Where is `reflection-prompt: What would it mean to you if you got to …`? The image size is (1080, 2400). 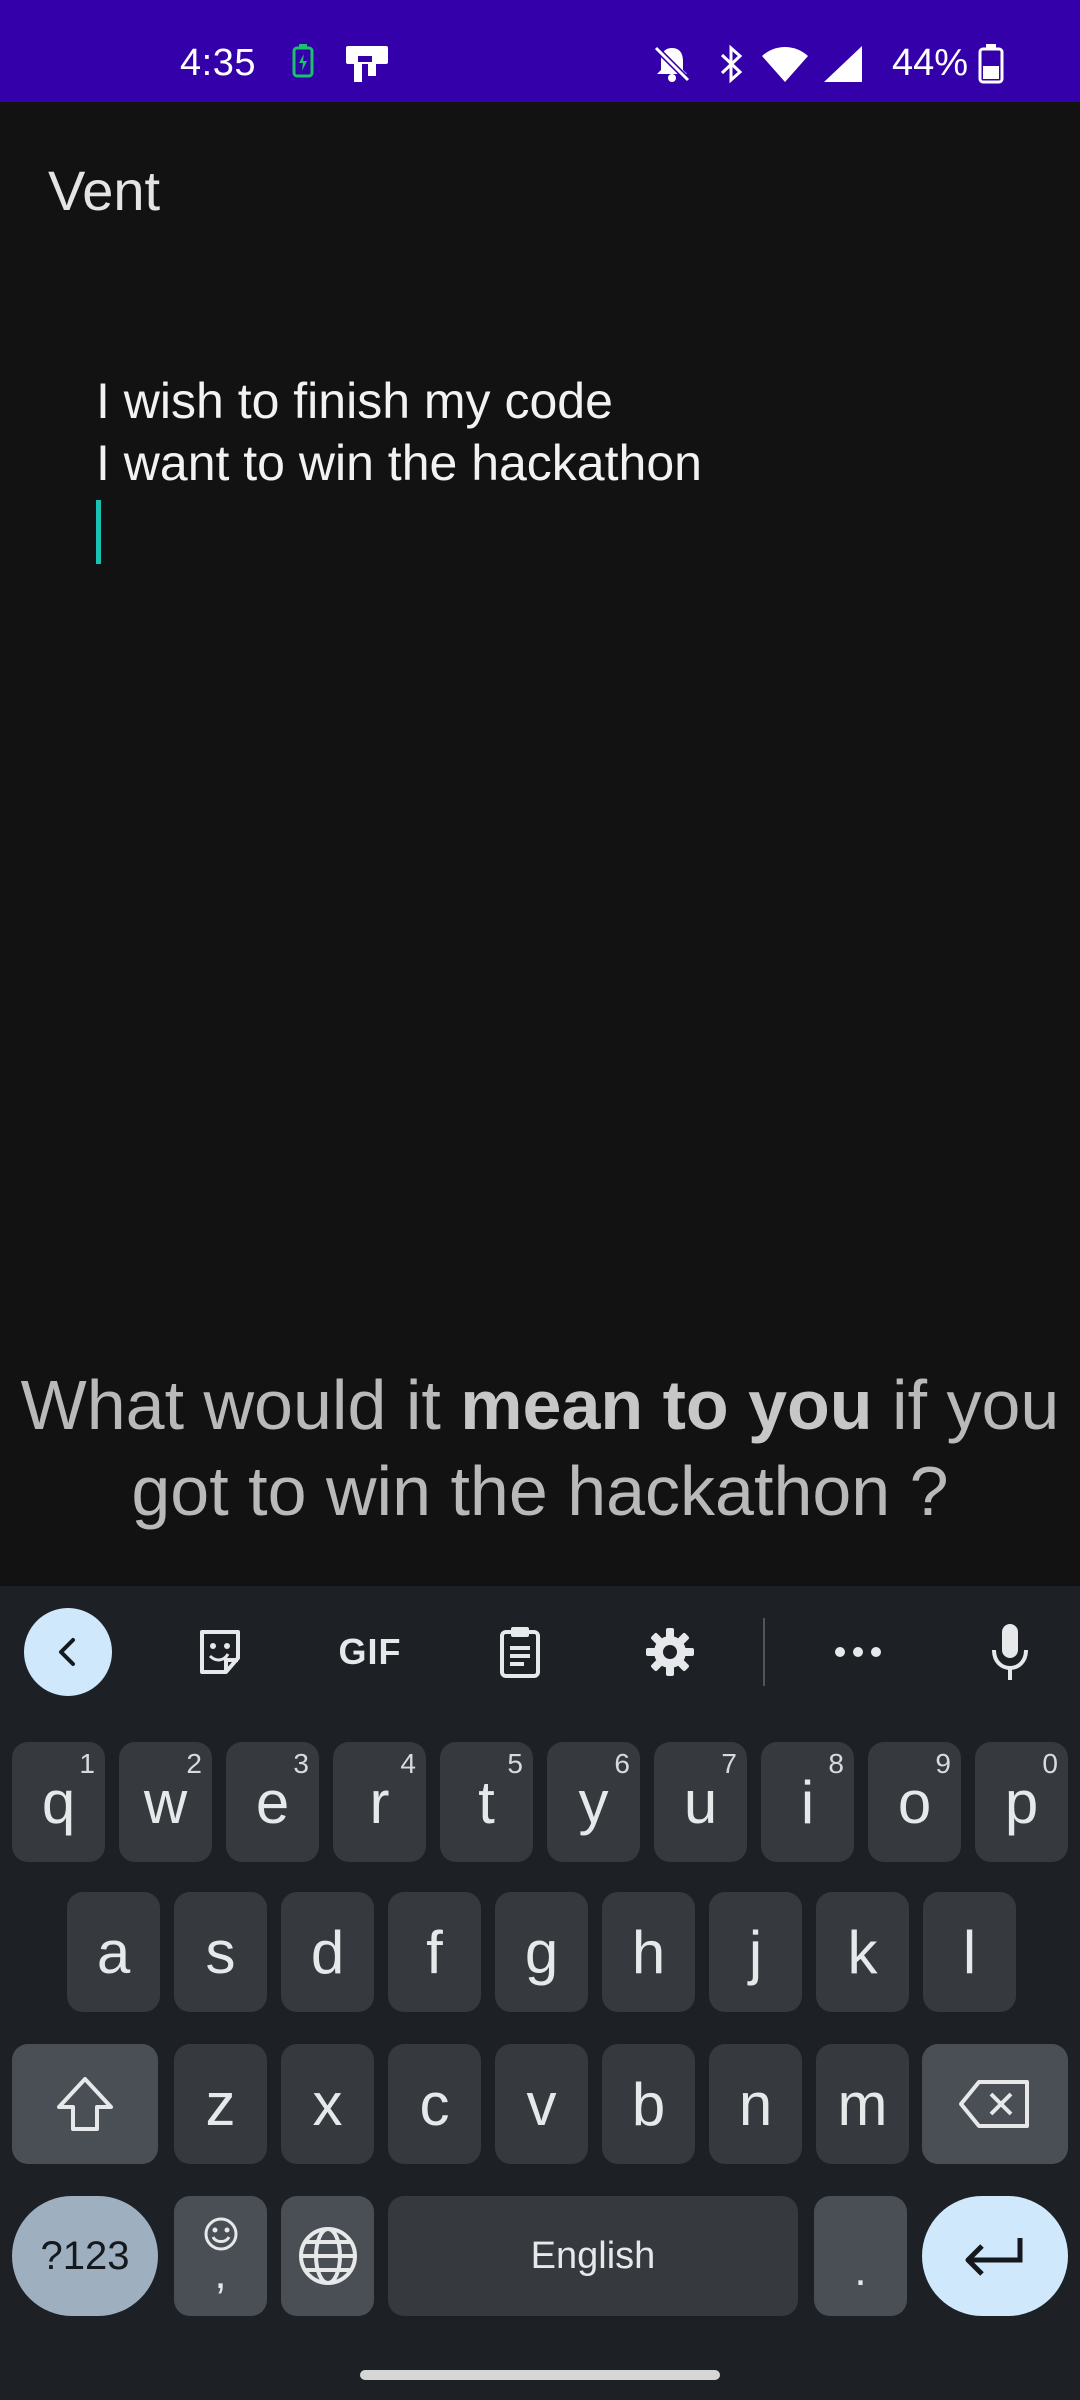 reflection-prompt: What would it mean to you if you got to … is located at coordinates (540, 1448).